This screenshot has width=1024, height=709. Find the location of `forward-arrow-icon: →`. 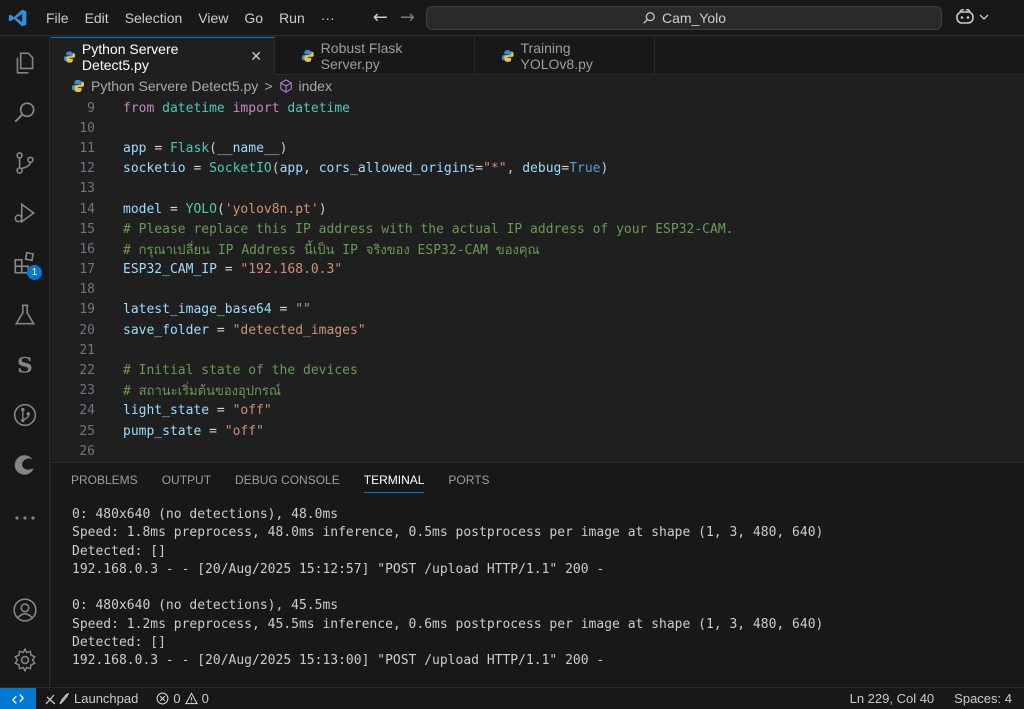

forward-arrow-icon: → is located at coordinates (407, 17).